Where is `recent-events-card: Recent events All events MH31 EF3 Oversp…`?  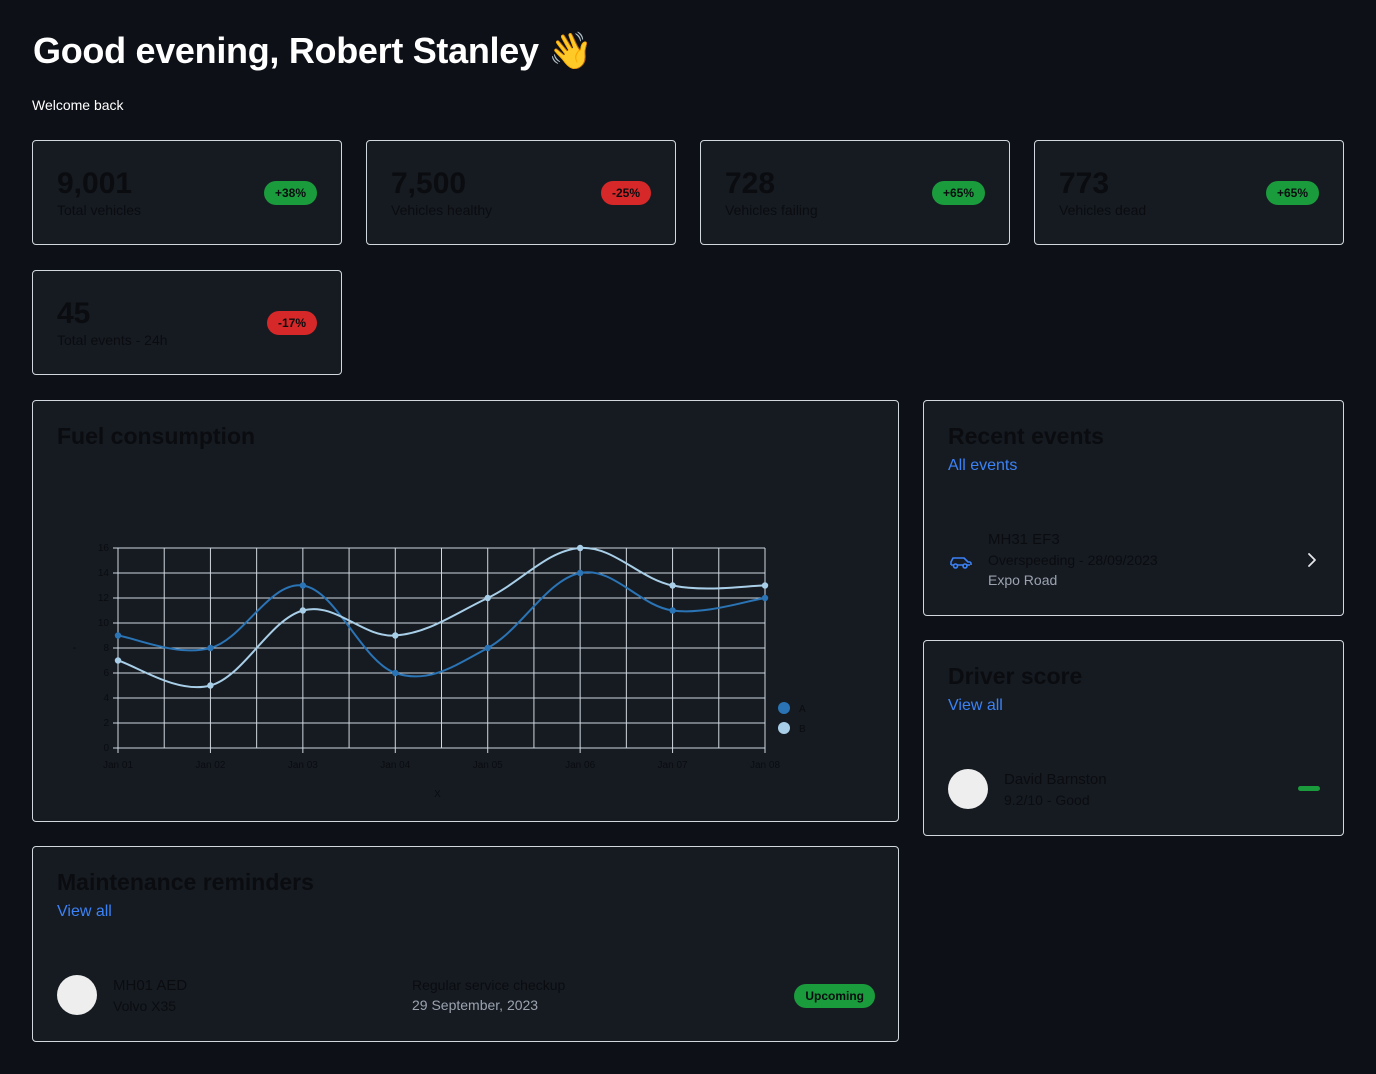
recent-events-card: Recent events All events MH31 EF3 Oversp… is located at coordinates (1133, 508).